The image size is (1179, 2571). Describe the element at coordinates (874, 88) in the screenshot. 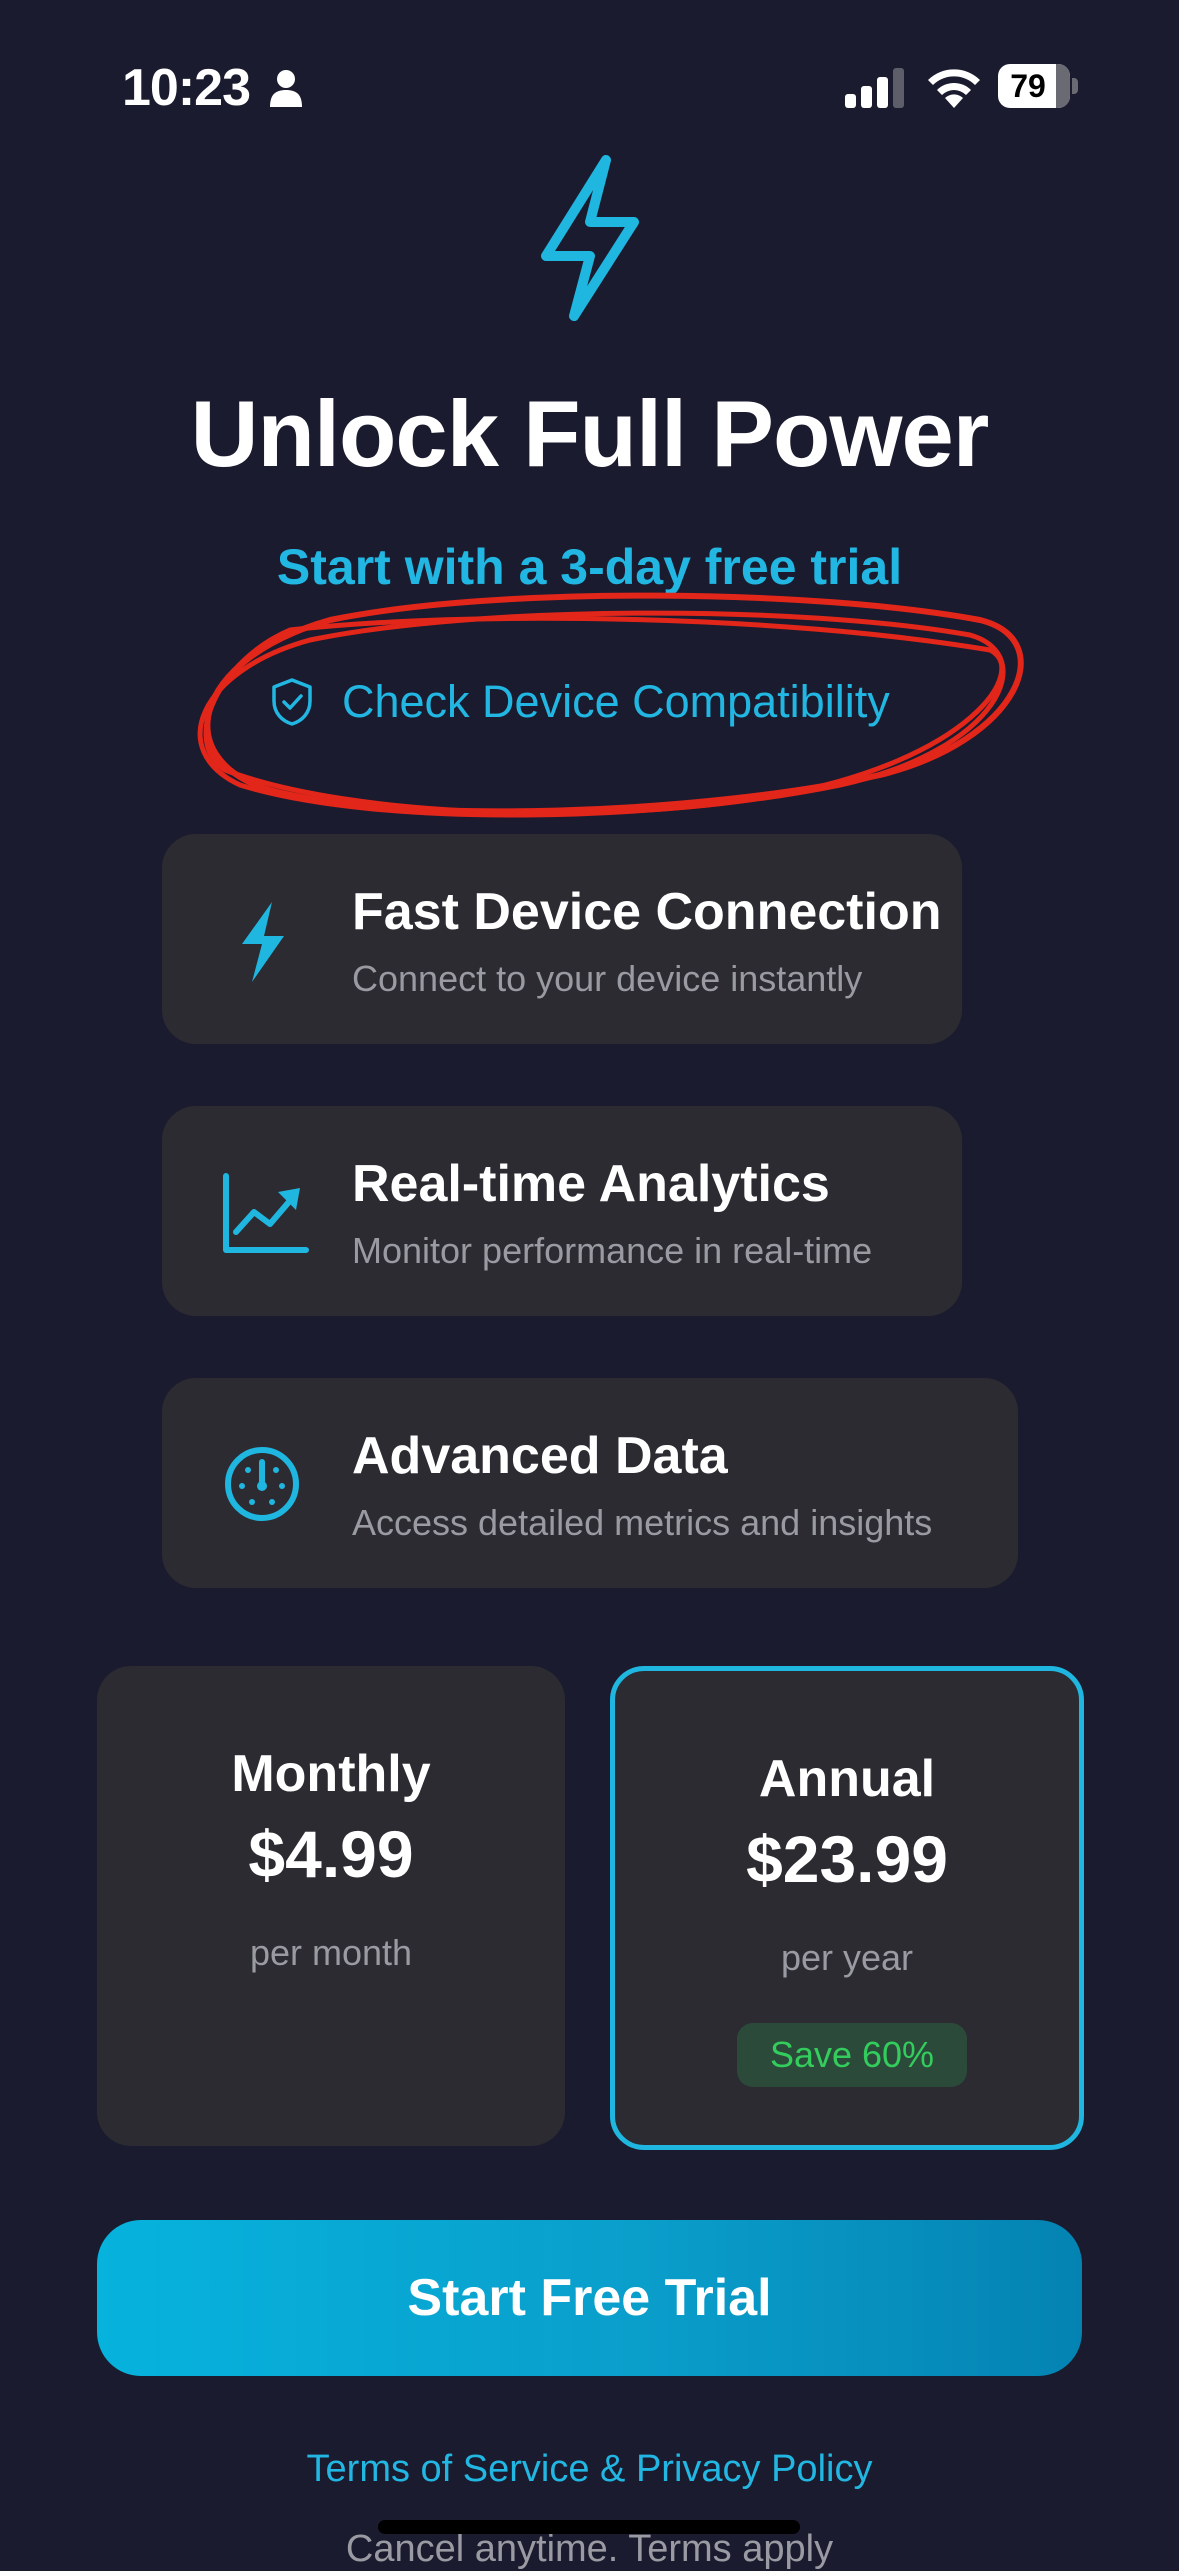

I see `signal-icon` at that location.